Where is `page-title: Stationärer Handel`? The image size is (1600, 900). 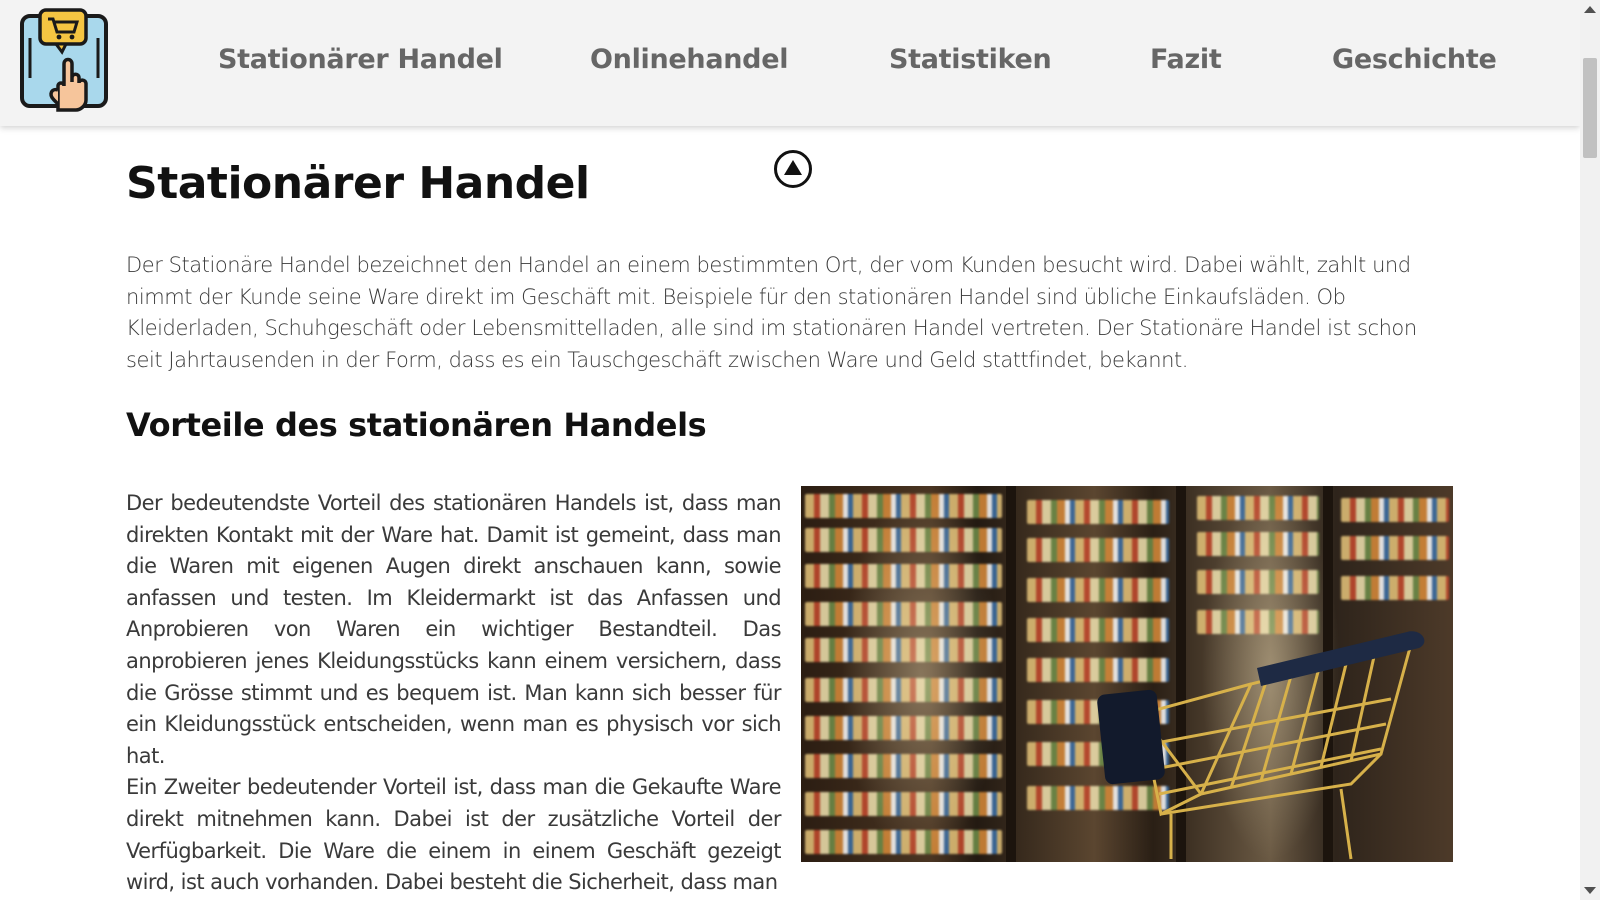 page-title: Stationärer Handel is located at coordinates (358, 183).